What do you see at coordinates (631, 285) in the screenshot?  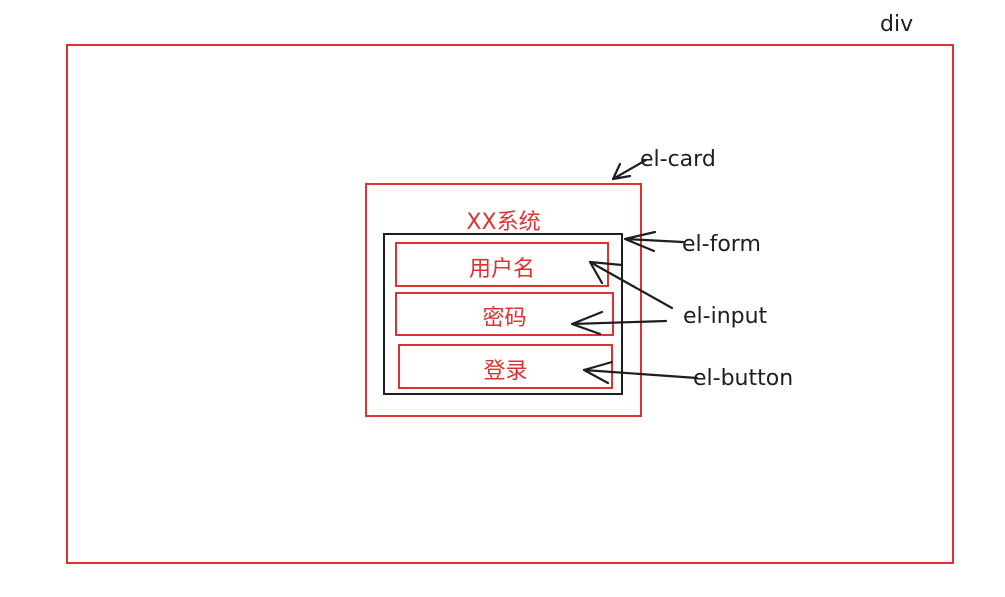 I see `arrow-input-username` at bounding box center [631, 285].